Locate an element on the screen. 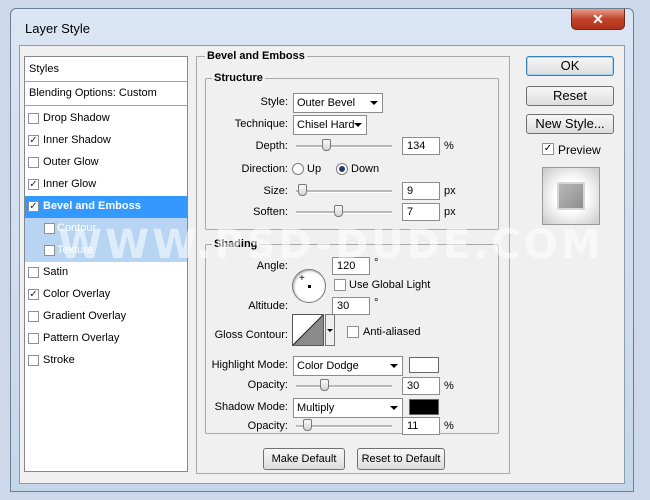  gradient-overlay-checkbox is located at coordinates (33, 316).